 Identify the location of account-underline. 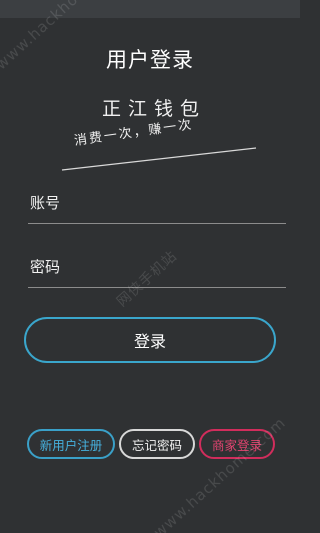
(157, 223).